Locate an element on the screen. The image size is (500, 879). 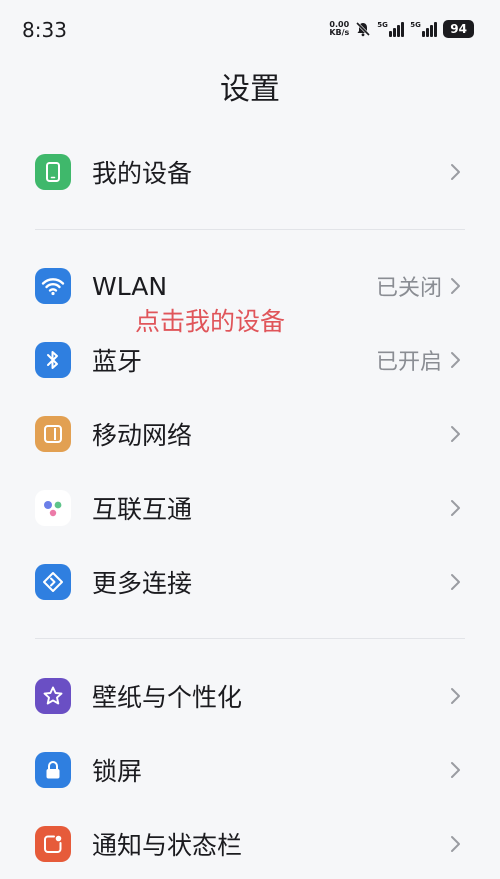
settings-item-label: WLAN is located at coordinates (130, 286).